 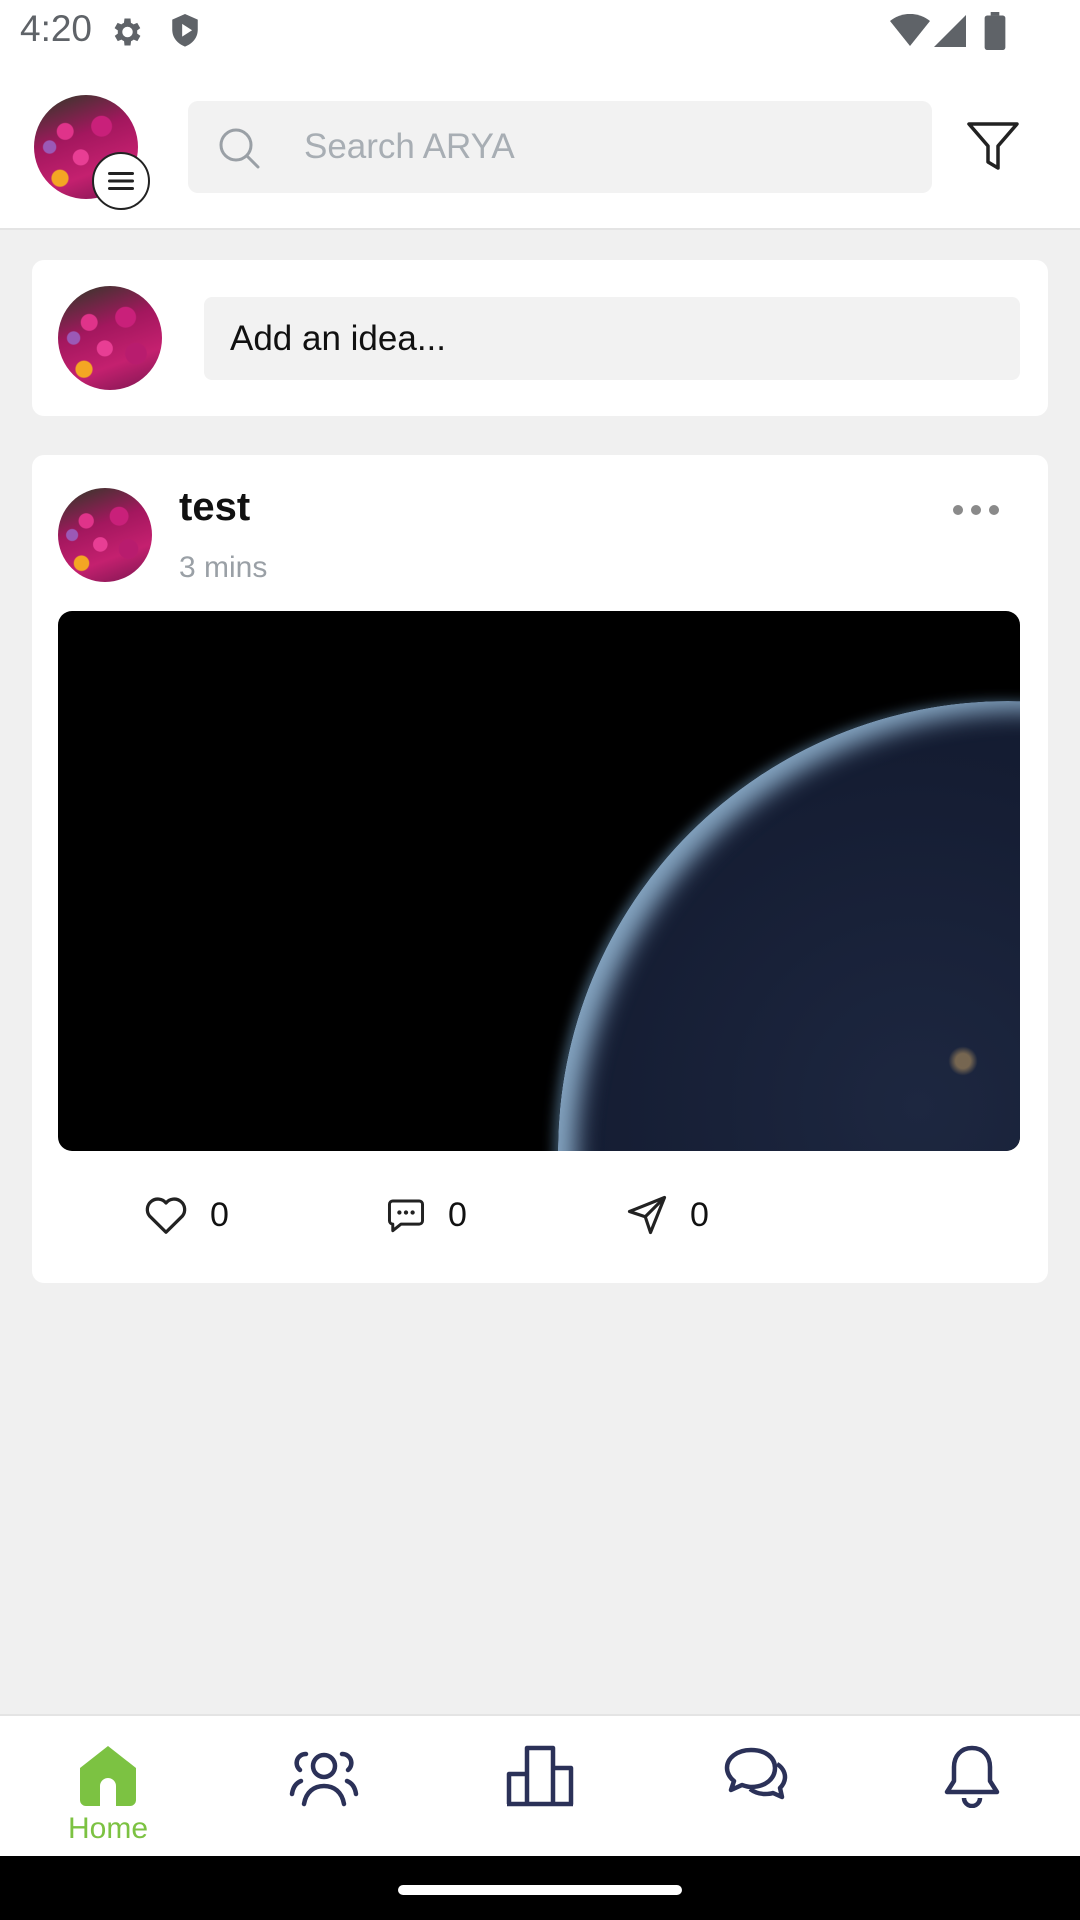 I want to click on more-icon, so click(x=976, y=512).